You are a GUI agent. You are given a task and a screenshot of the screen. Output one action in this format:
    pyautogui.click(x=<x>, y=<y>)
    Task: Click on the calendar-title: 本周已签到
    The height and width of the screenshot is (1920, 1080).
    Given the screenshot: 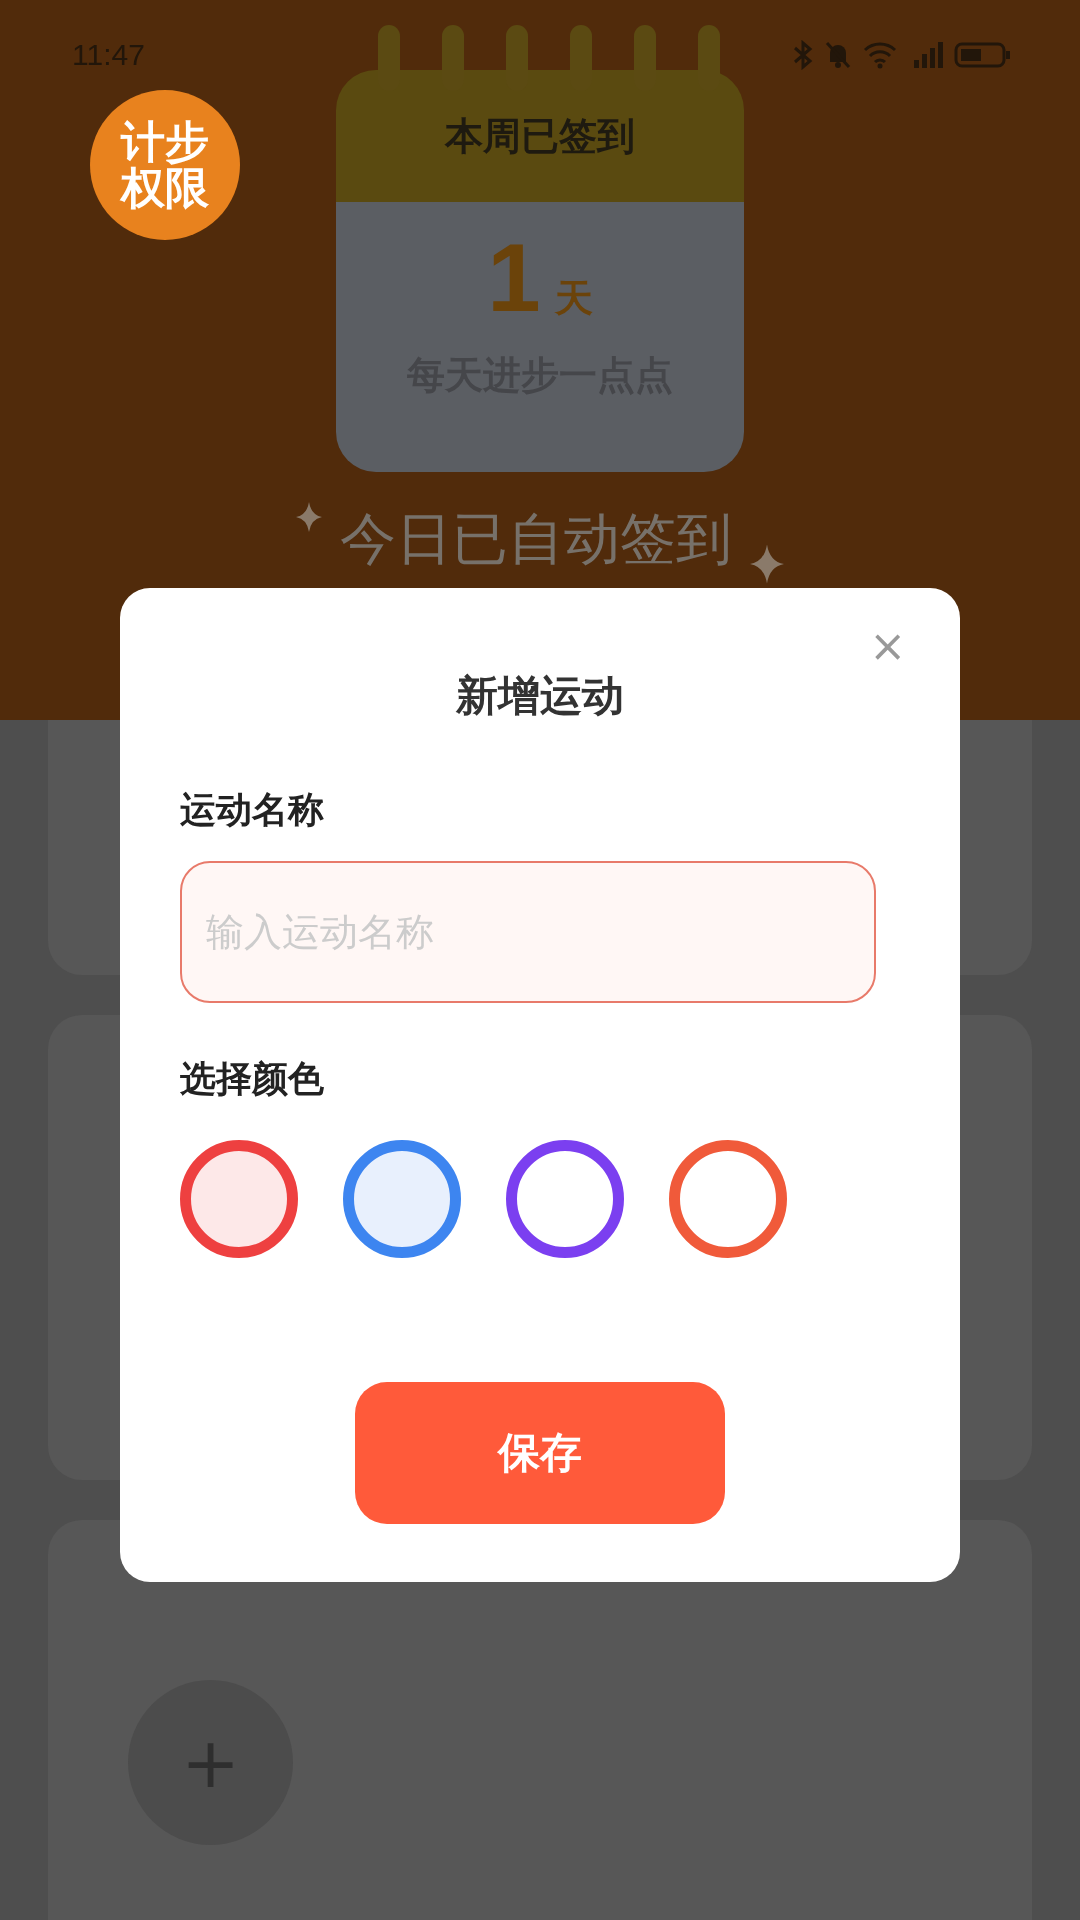 What is the action you would take?
    pyautogui.click(x=540, y=136)
    